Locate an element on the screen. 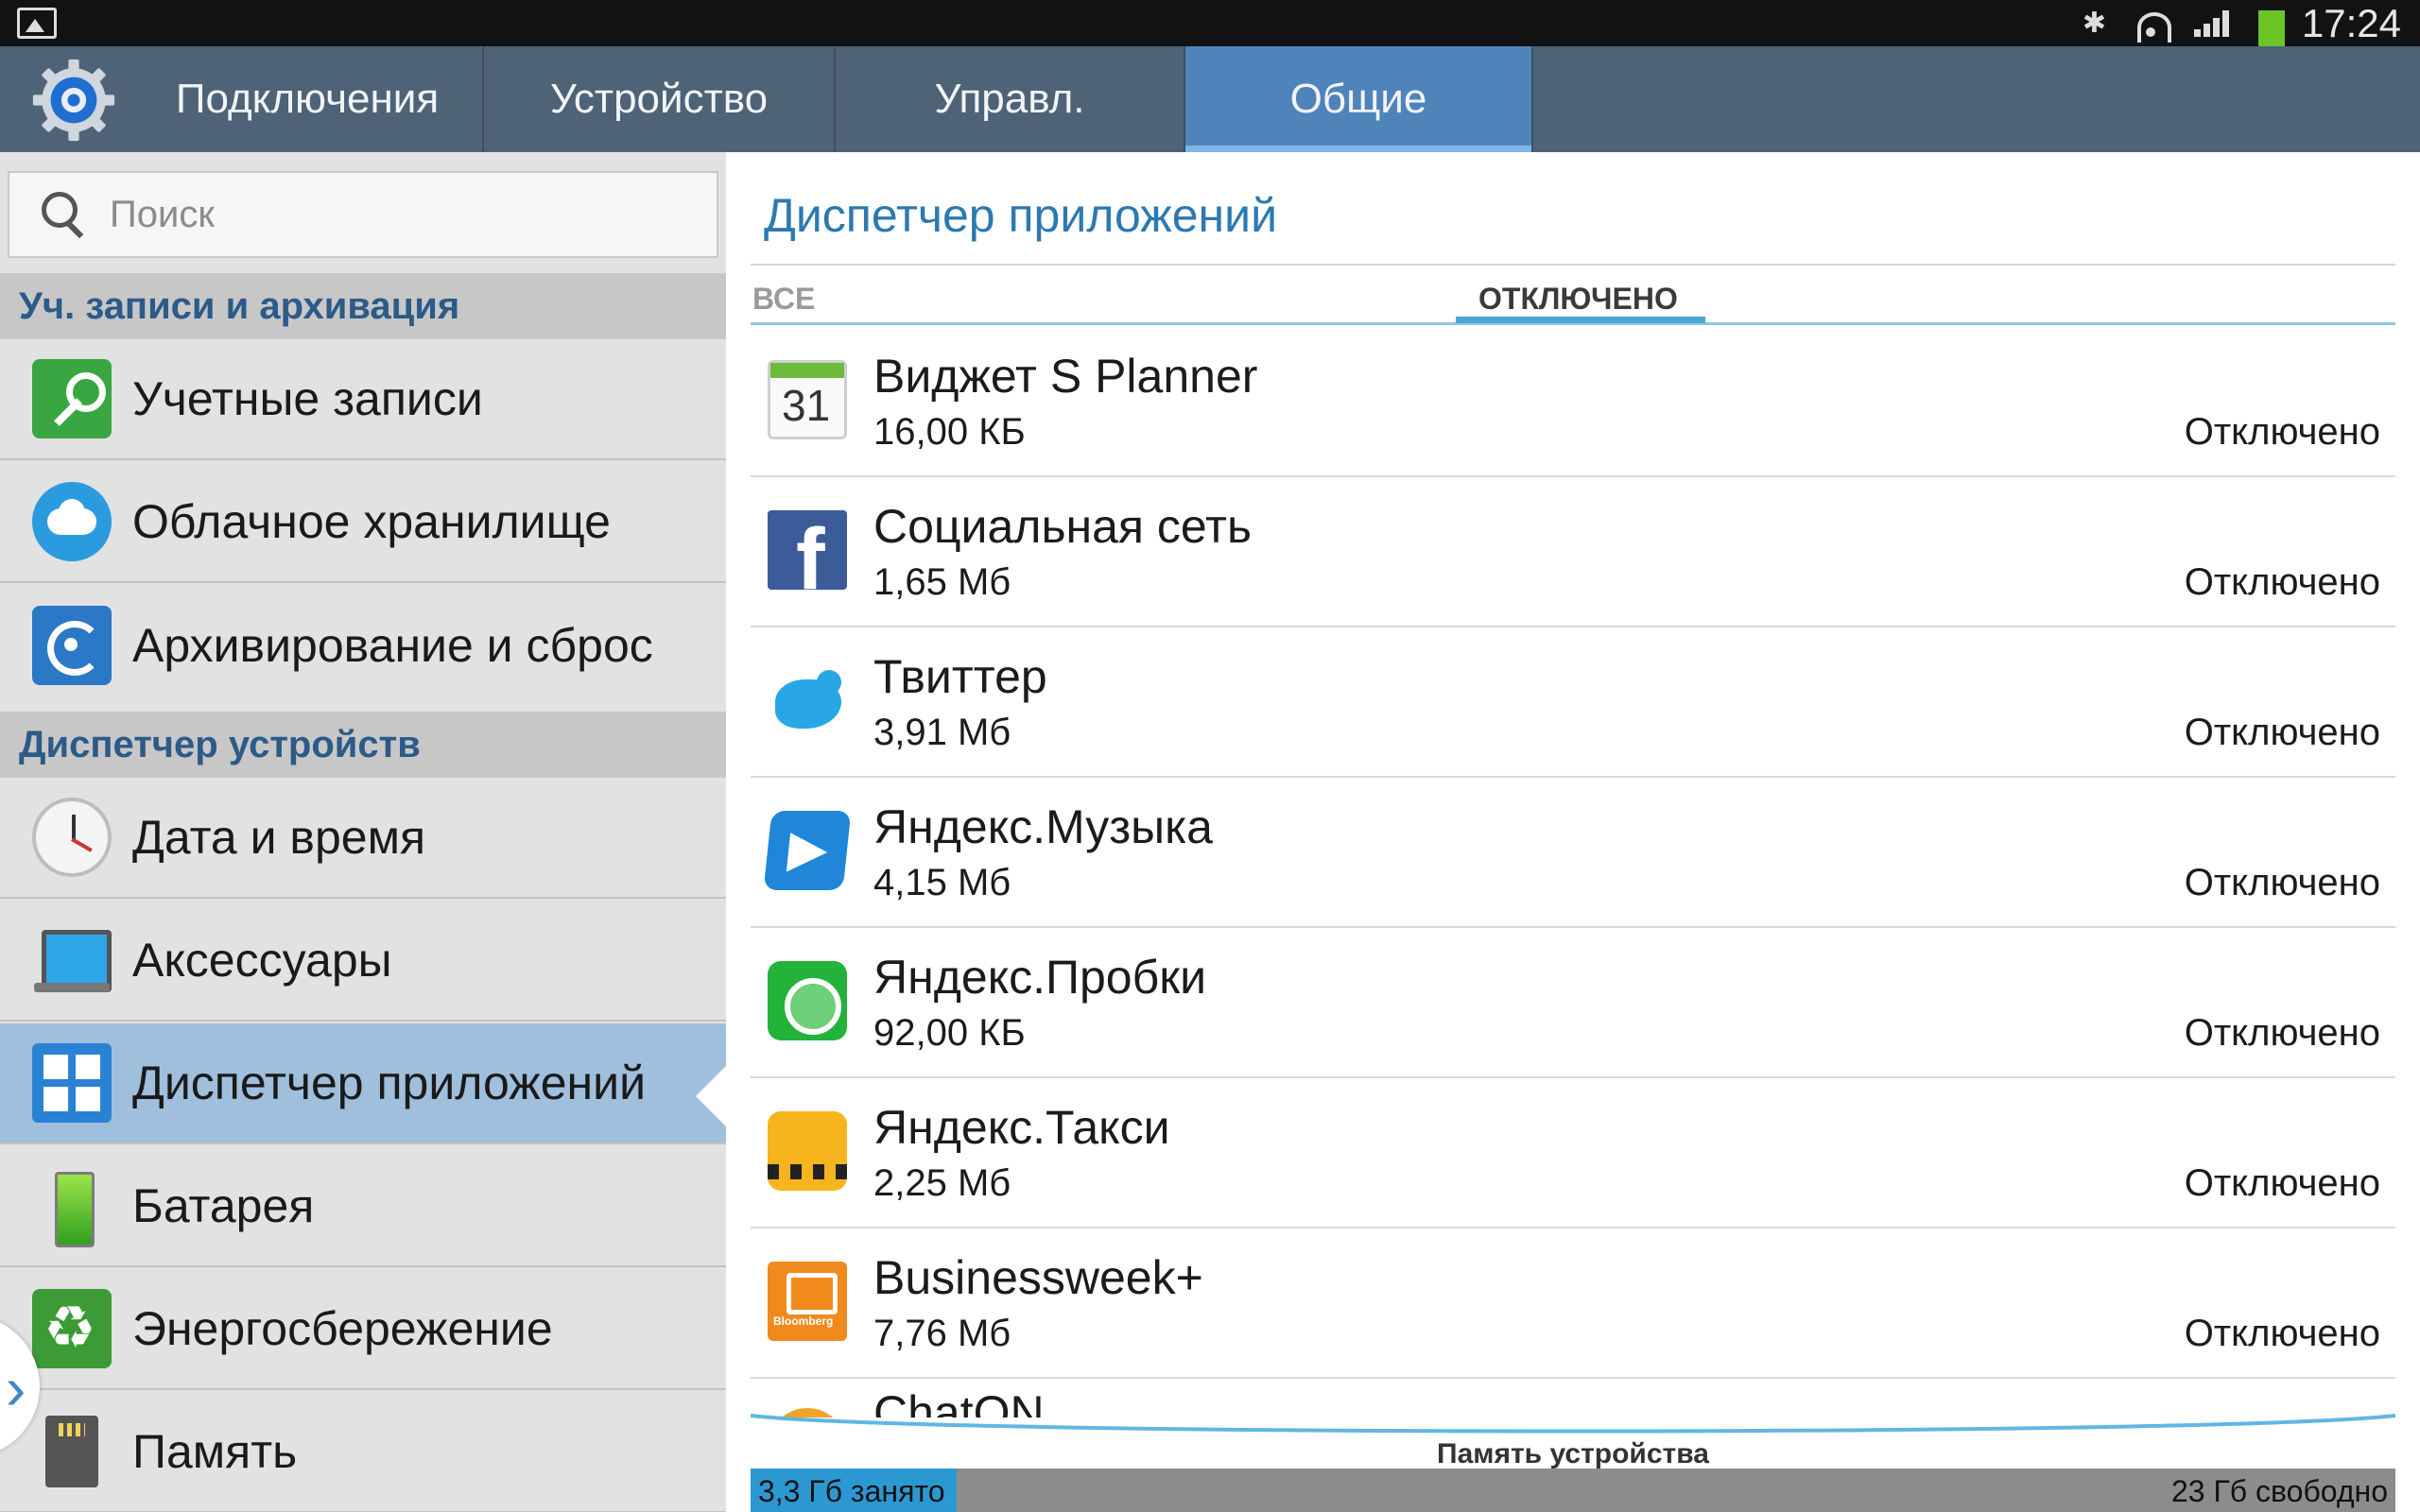 This screenshot has height=1512, width=2420. tab-connections: Подключения is located at coordinates (308, 99).